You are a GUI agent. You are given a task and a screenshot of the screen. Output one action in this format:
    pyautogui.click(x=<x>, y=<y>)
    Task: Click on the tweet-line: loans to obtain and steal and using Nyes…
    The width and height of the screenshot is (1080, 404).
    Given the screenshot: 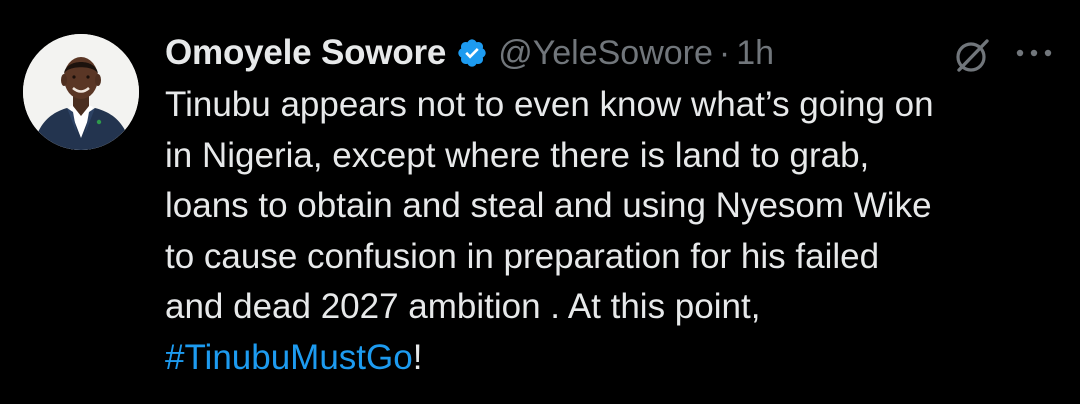 What is the action you would take?
    pyautogui.click(x=548, y=205)
    